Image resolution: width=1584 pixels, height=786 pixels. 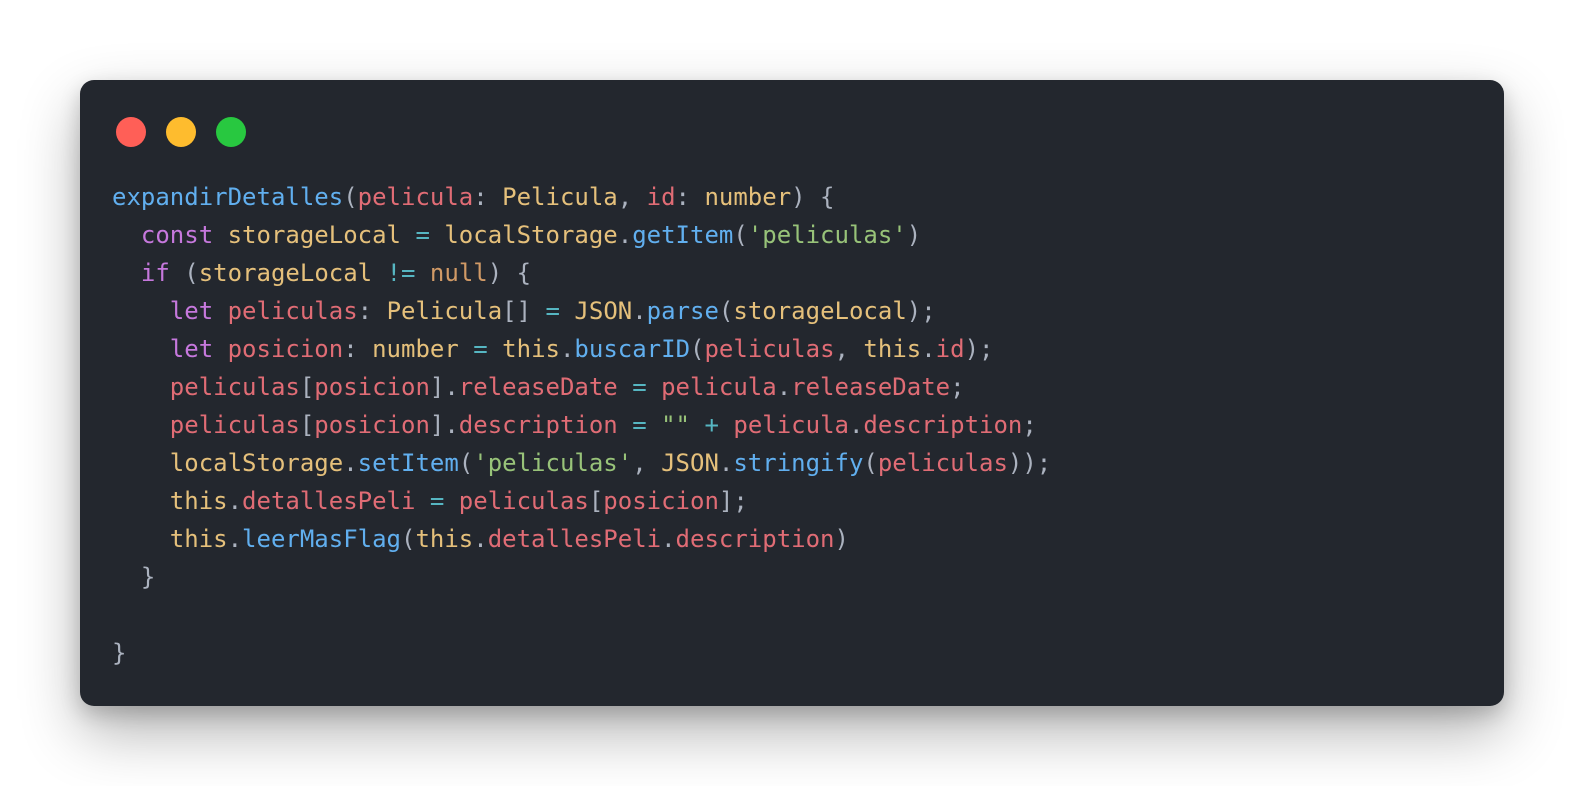 I want to click on code-token-default: ));, so click(x=1029, y=463).